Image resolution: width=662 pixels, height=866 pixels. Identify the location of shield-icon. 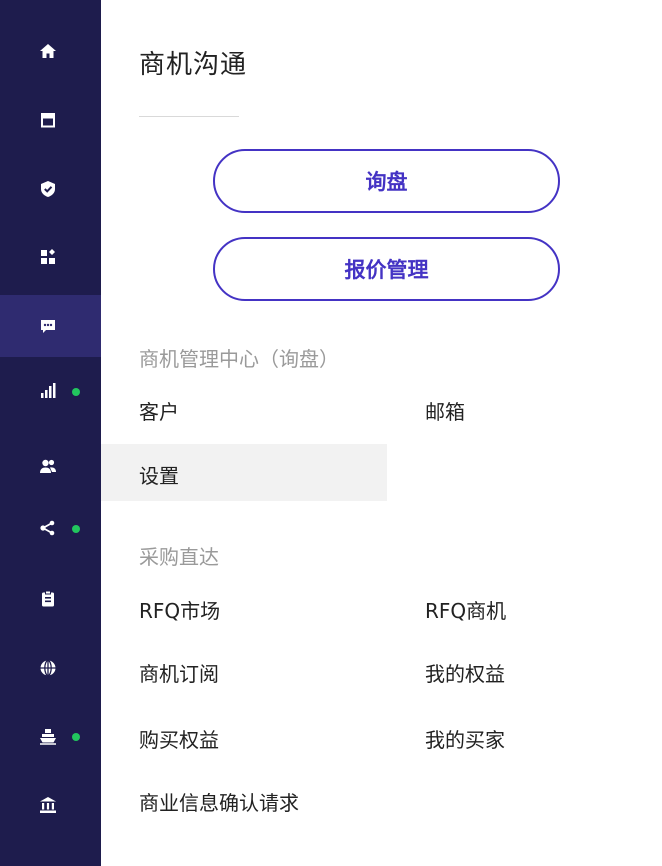
(48, 189).